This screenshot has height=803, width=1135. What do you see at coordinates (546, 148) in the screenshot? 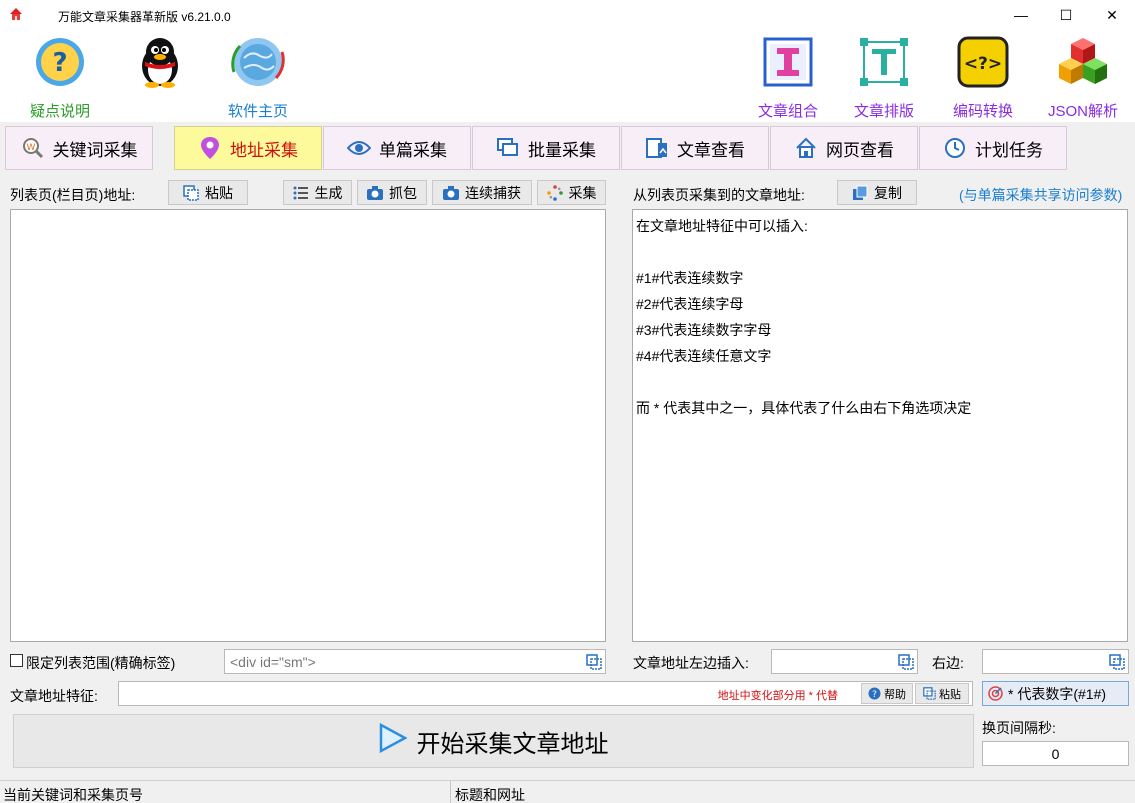
I see `tab-batch-collect: 批量采集` at bounding box center [546, 148].